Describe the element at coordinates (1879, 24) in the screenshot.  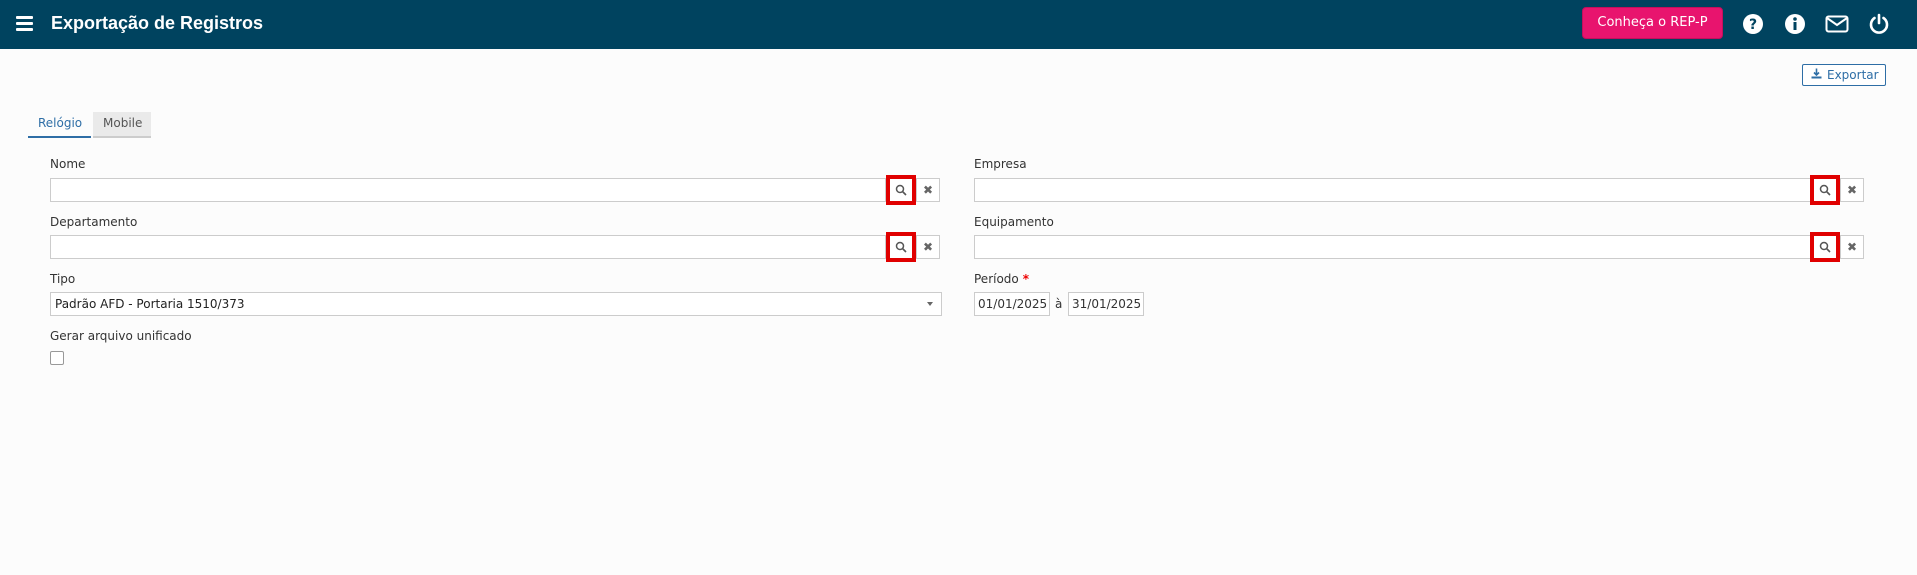
I see `power-icon` at that location.